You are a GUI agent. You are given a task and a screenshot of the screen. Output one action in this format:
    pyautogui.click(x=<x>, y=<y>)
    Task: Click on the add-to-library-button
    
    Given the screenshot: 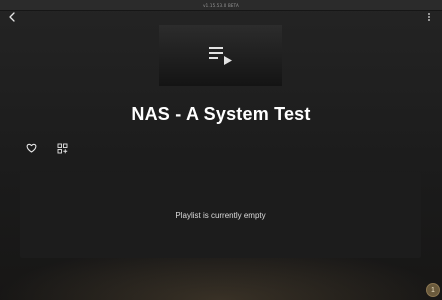 What is the action you would take?
    pyautogui.click(x=62, y=148)
    